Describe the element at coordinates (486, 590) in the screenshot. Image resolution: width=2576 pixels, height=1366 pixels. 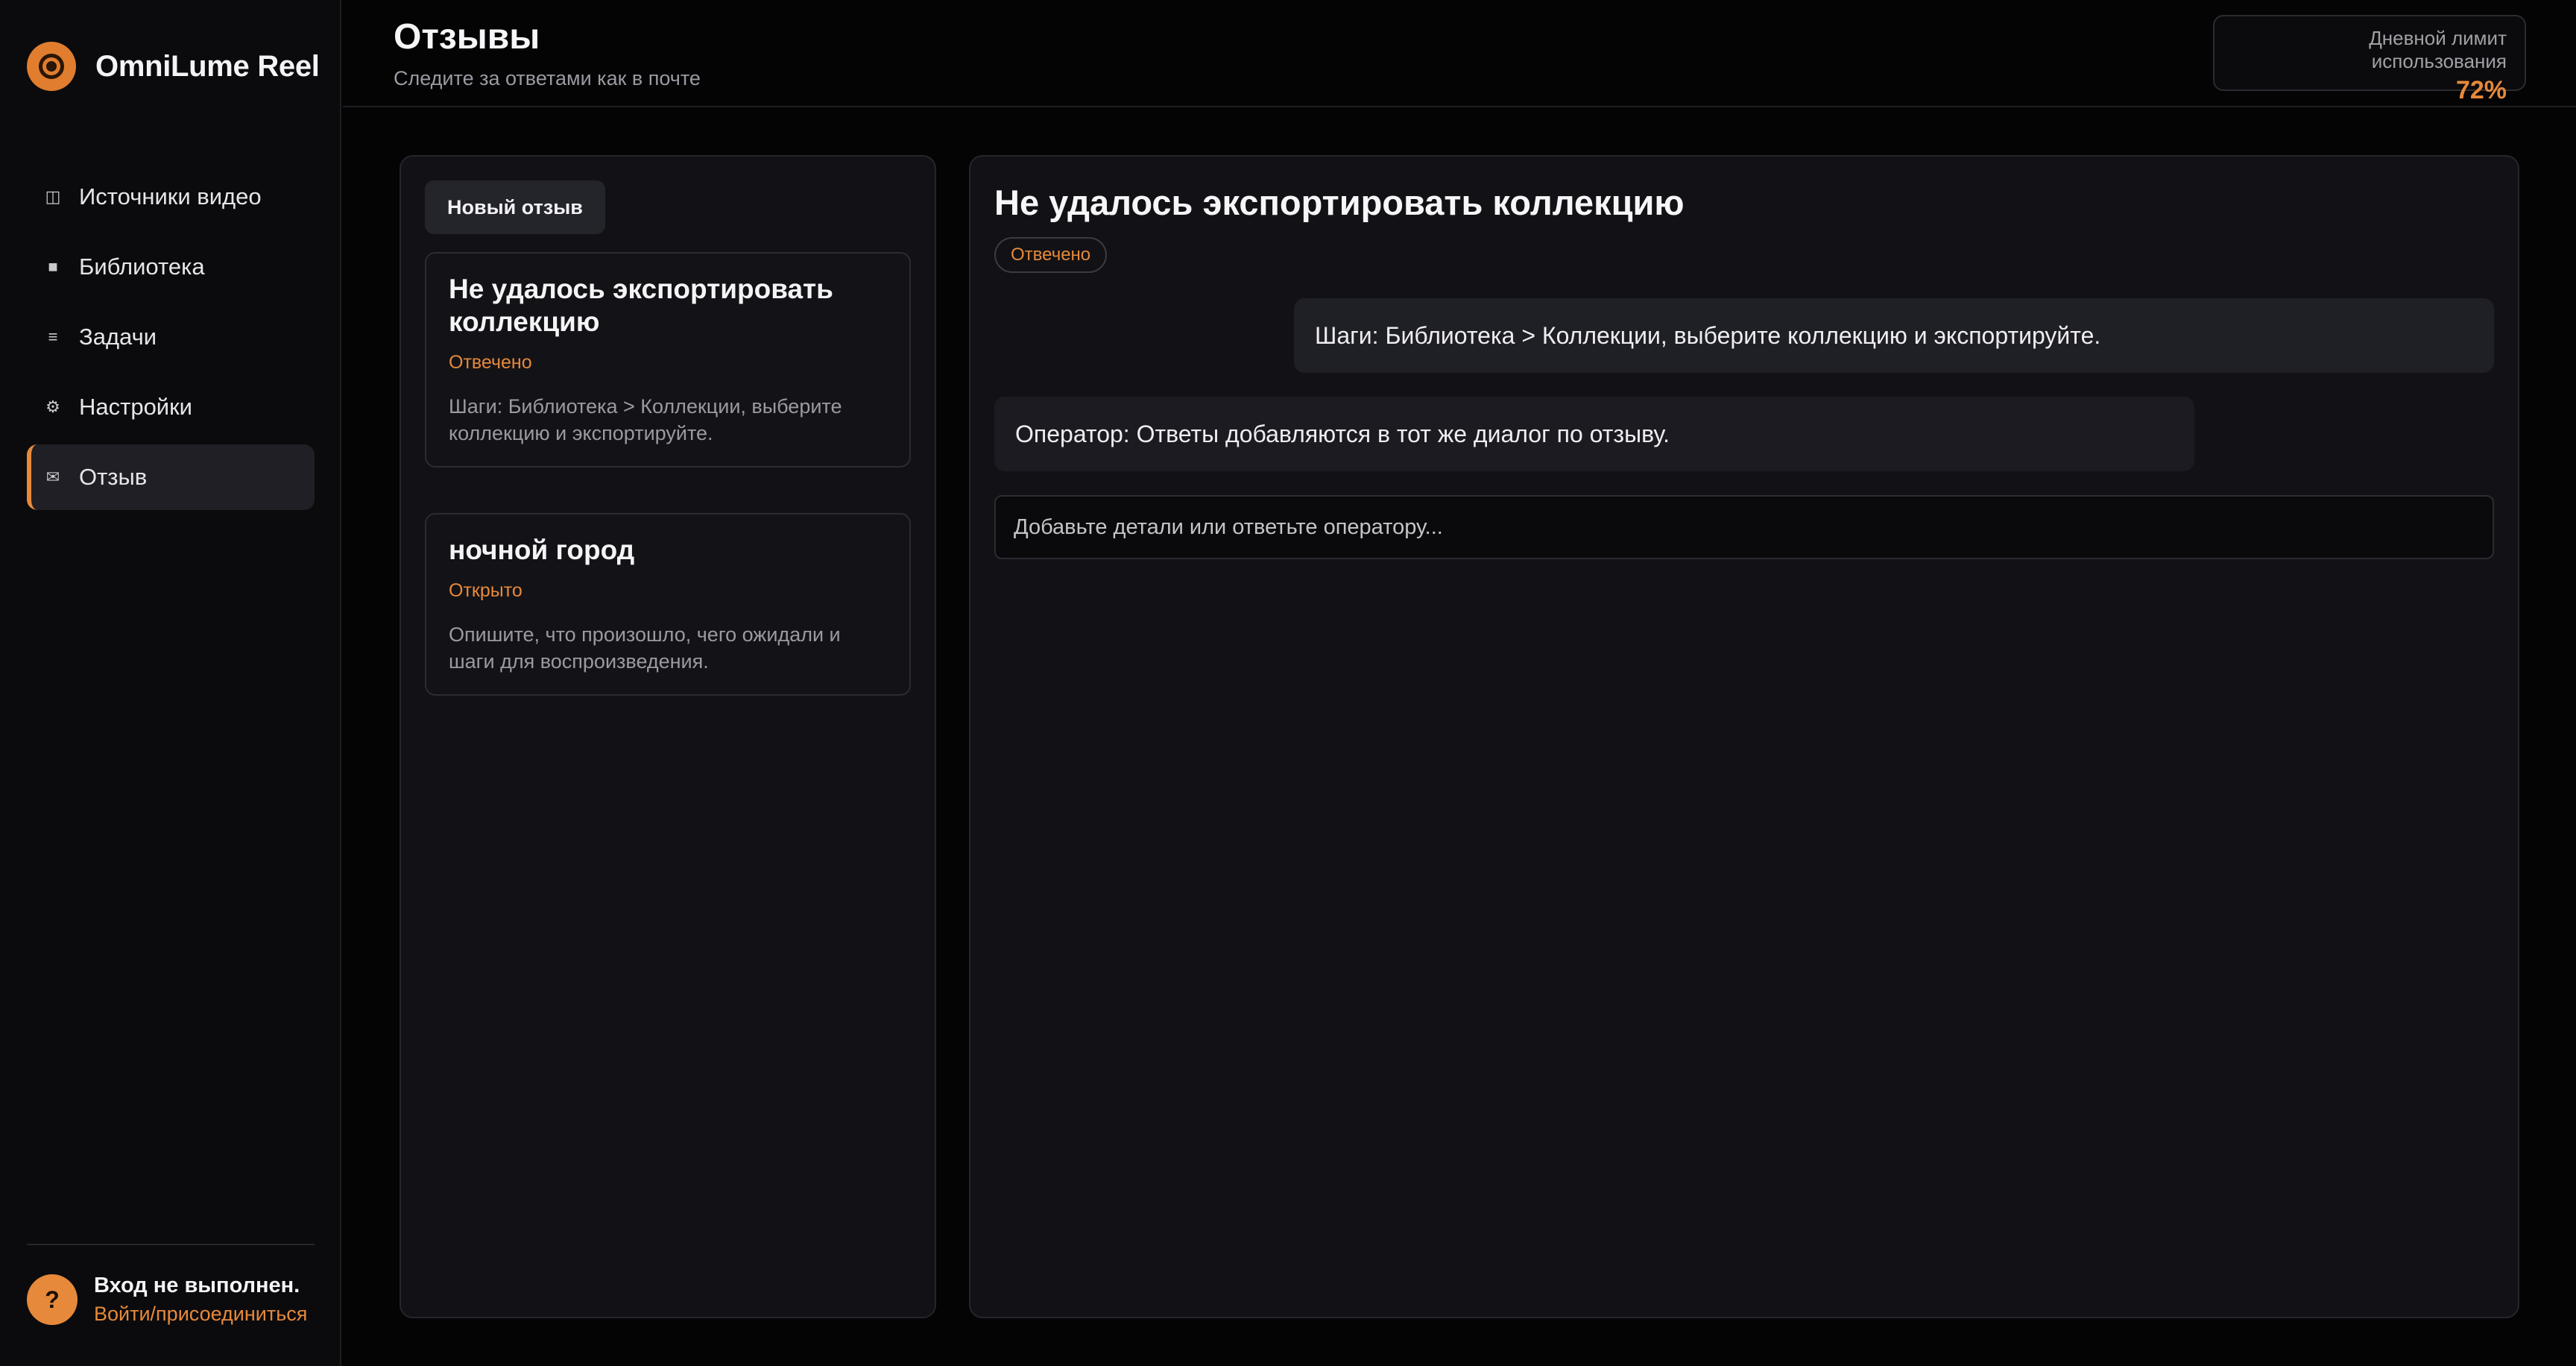
I see `ticket-status: Открыто` at that location.